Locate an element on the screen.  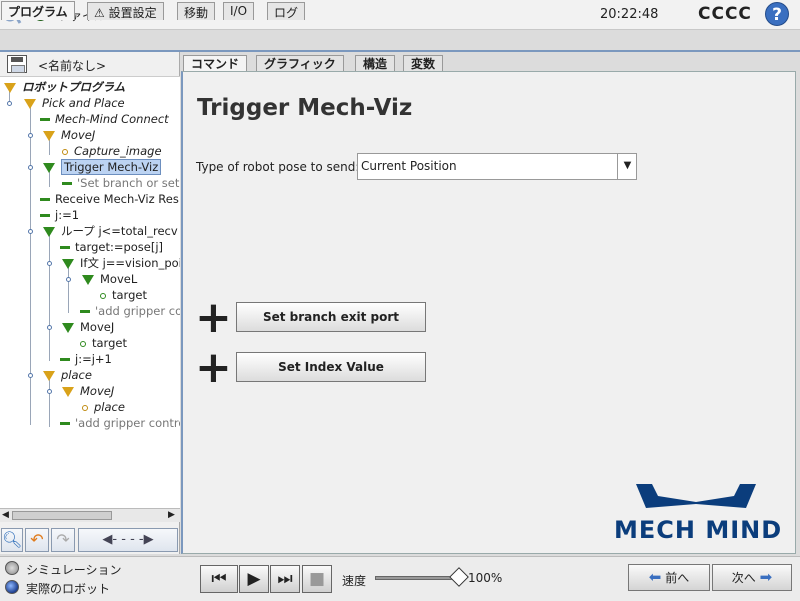
arrow-left-icon: ⬅ is located at coordinates (655, 577).